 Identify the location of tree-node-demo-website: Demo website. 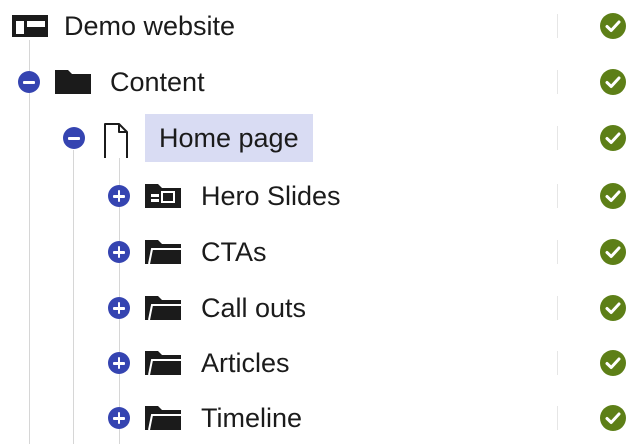
(320, 26).